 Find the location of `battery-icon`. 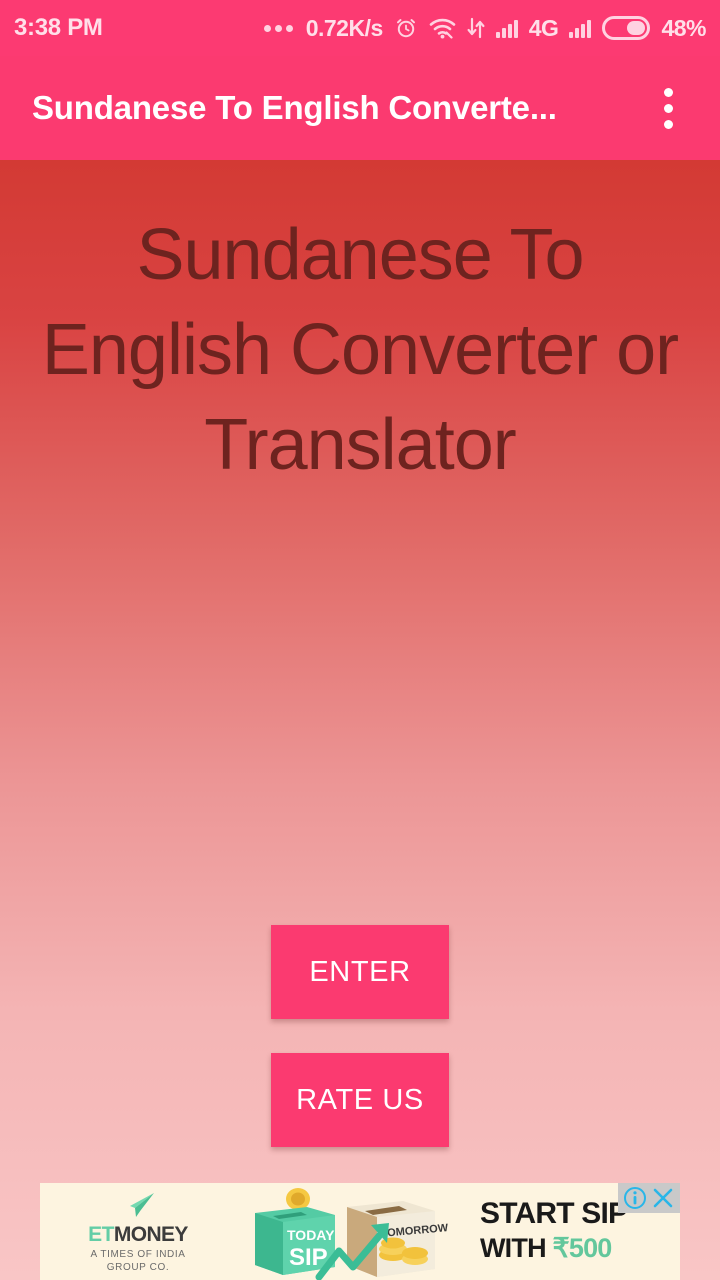

battery-icon is located at coordinates (626, 28).